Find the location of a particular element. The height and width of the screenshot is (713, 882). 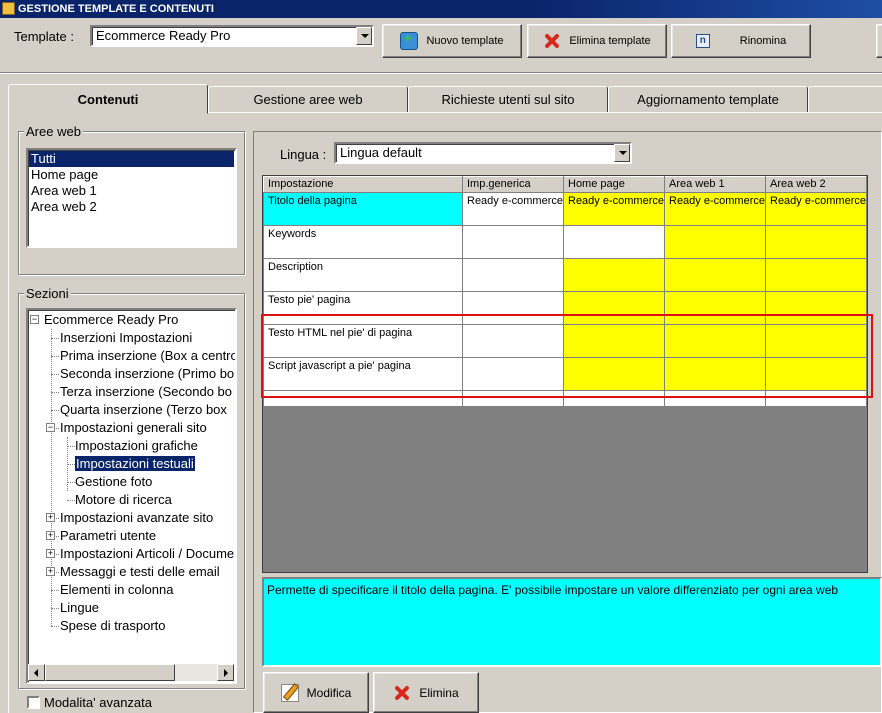

tab-gestione-aree-web: Gestione aree web is located at coordinates (308, 99).